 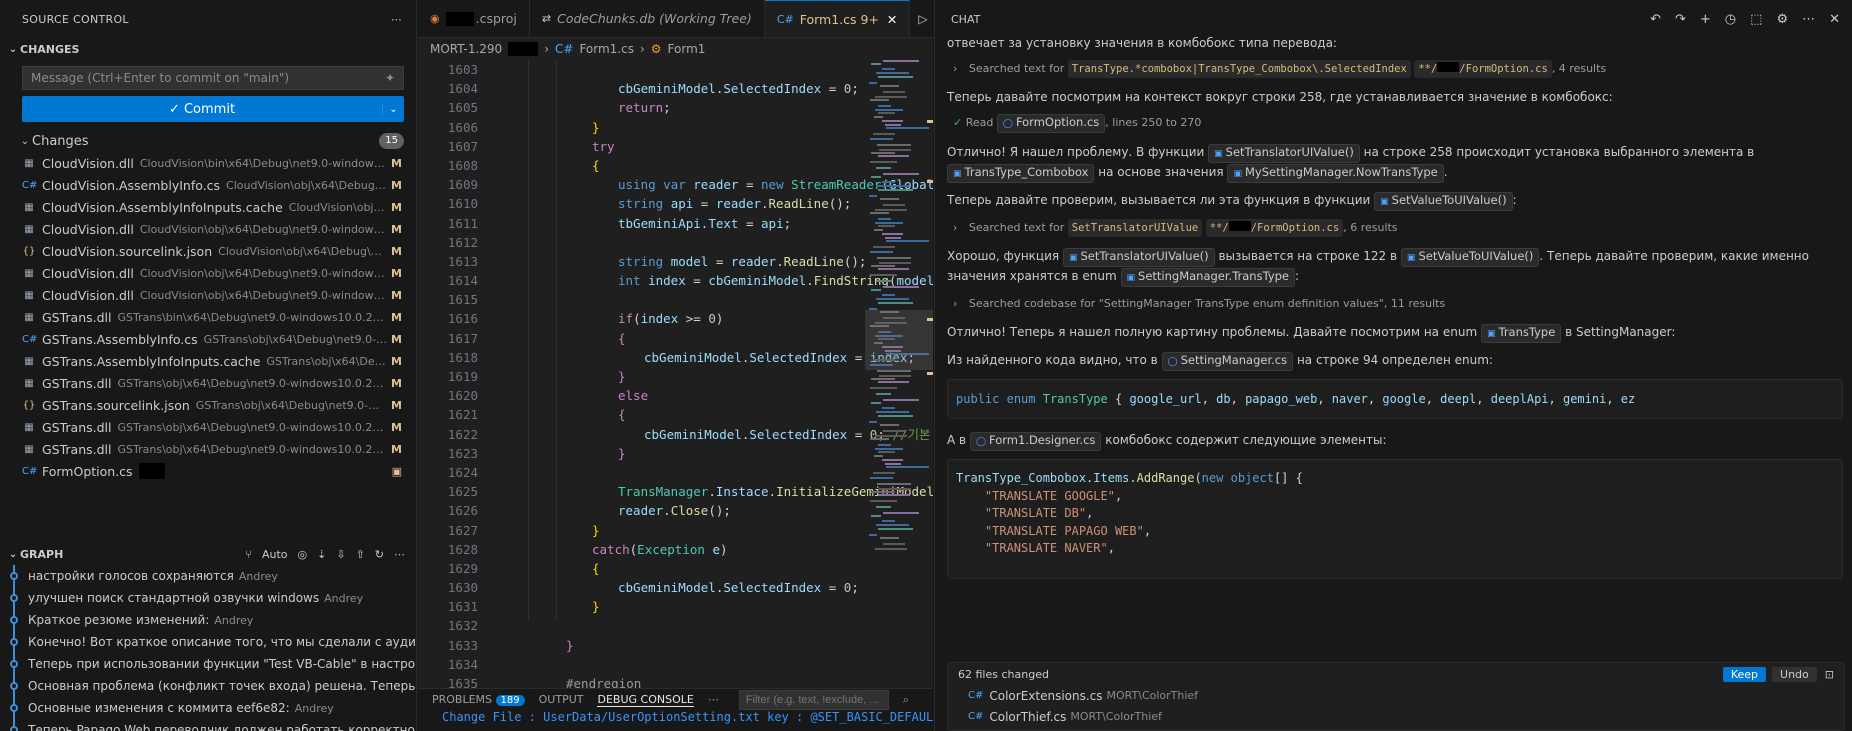 What do you see at coordinates (1655, 19) in the screenshot?
I see `undo-icon: ↶` at bounding box center [1655, 19].